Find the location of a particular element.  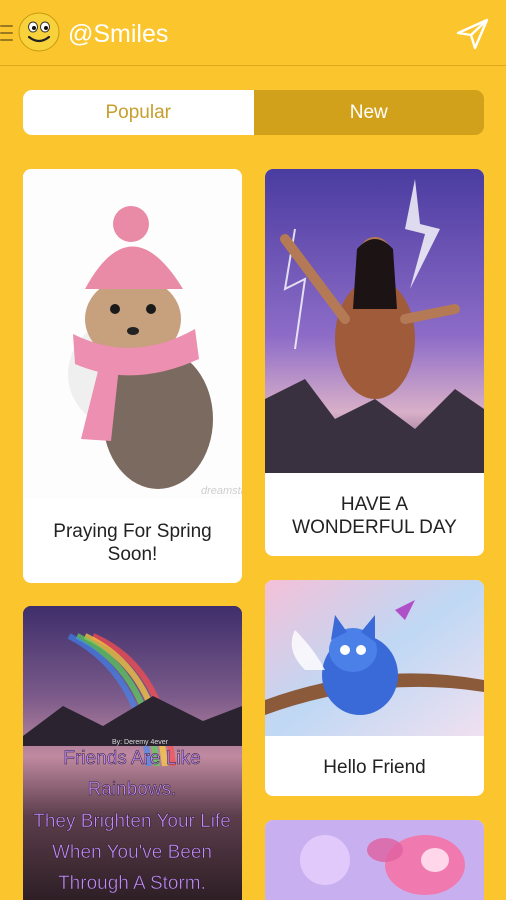

tab-new: New is located at coordinates (368, 112).